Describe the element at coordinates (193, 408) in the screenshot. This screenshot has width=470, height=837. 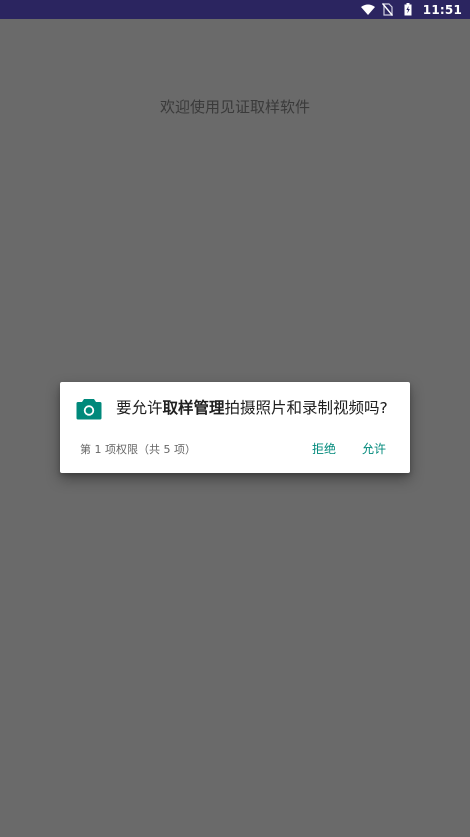
I see `app-name: 取样管理` at that location.